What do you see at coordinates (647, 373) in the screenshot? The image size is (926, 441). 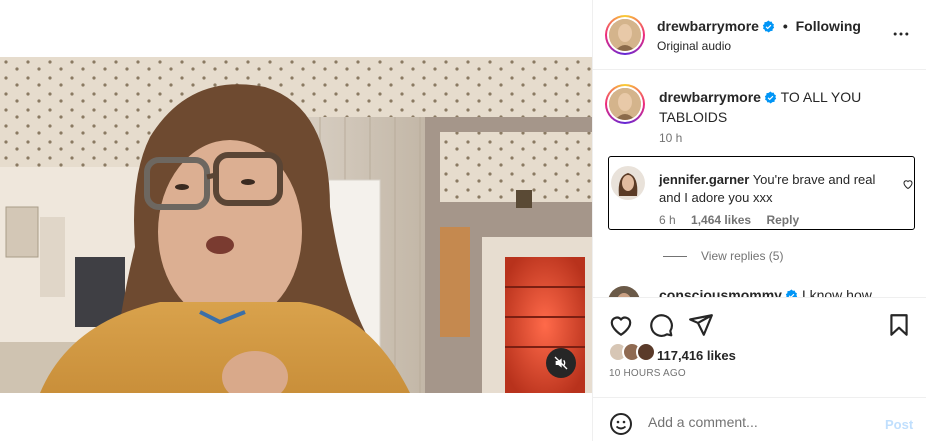 I see `post-timestamp: 10 HOURS AGO` at bounding box center [647, 373].